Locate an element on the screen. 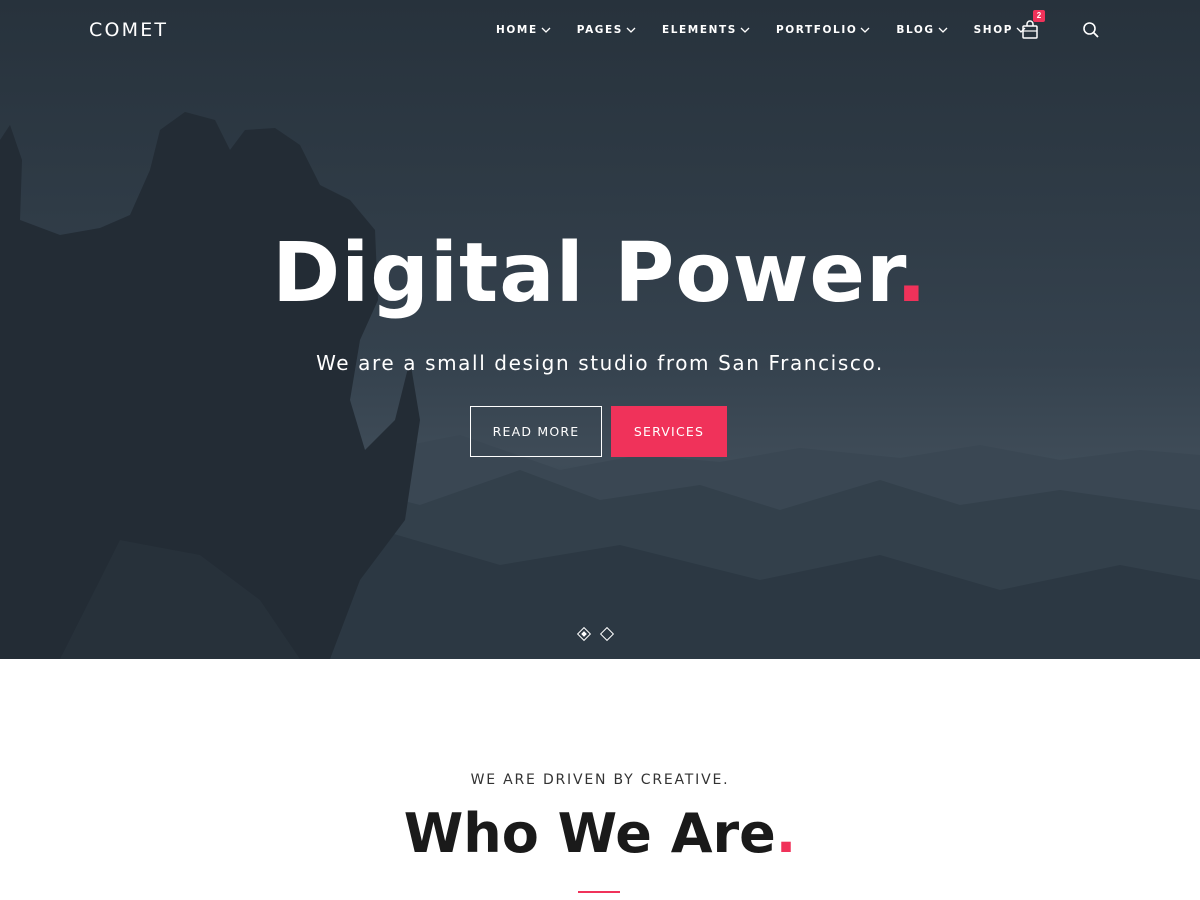 This screenshot has height=900, width=1200. main-menu: HOME PAGES ELEMENTS PORTFOLIO BLOG SHOP is located at coordinates (774, 30).